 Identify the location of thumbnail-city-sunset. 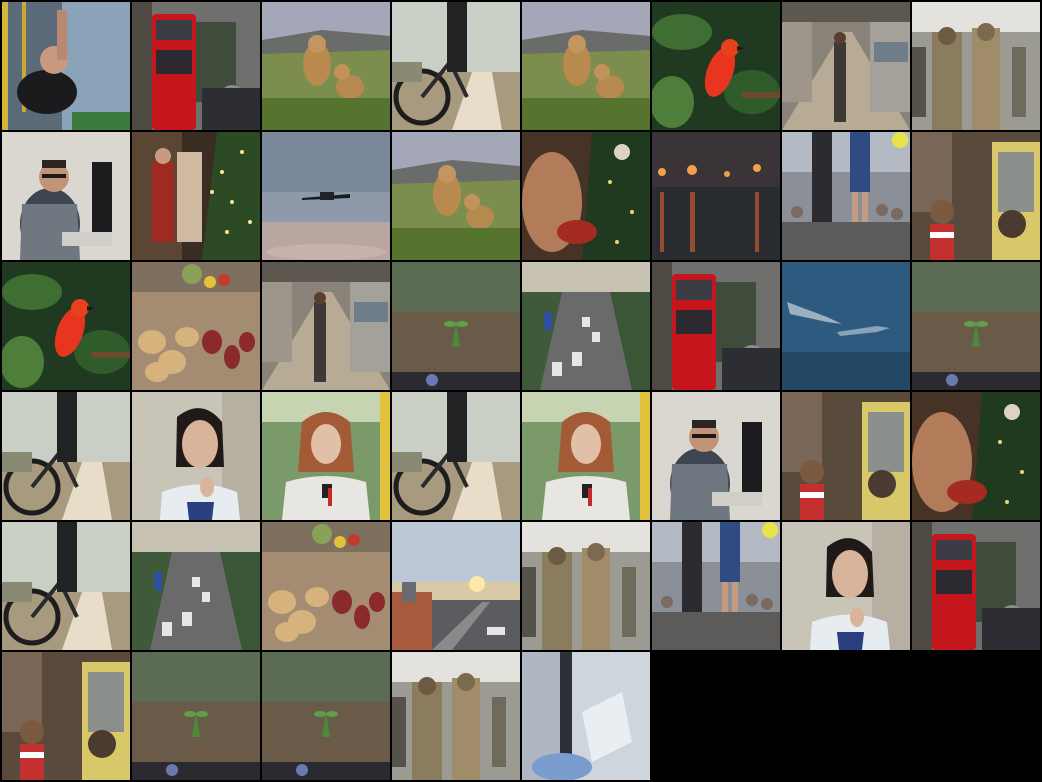
(456, 586).